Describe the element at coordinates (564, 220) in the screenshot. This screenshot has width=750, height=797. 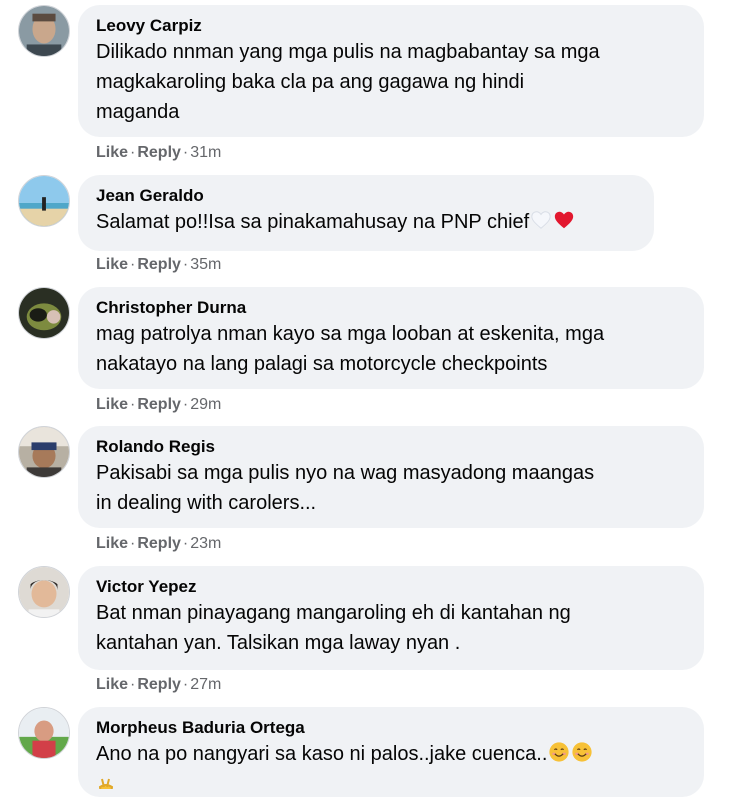
I see `red-heart-icon` at that location.